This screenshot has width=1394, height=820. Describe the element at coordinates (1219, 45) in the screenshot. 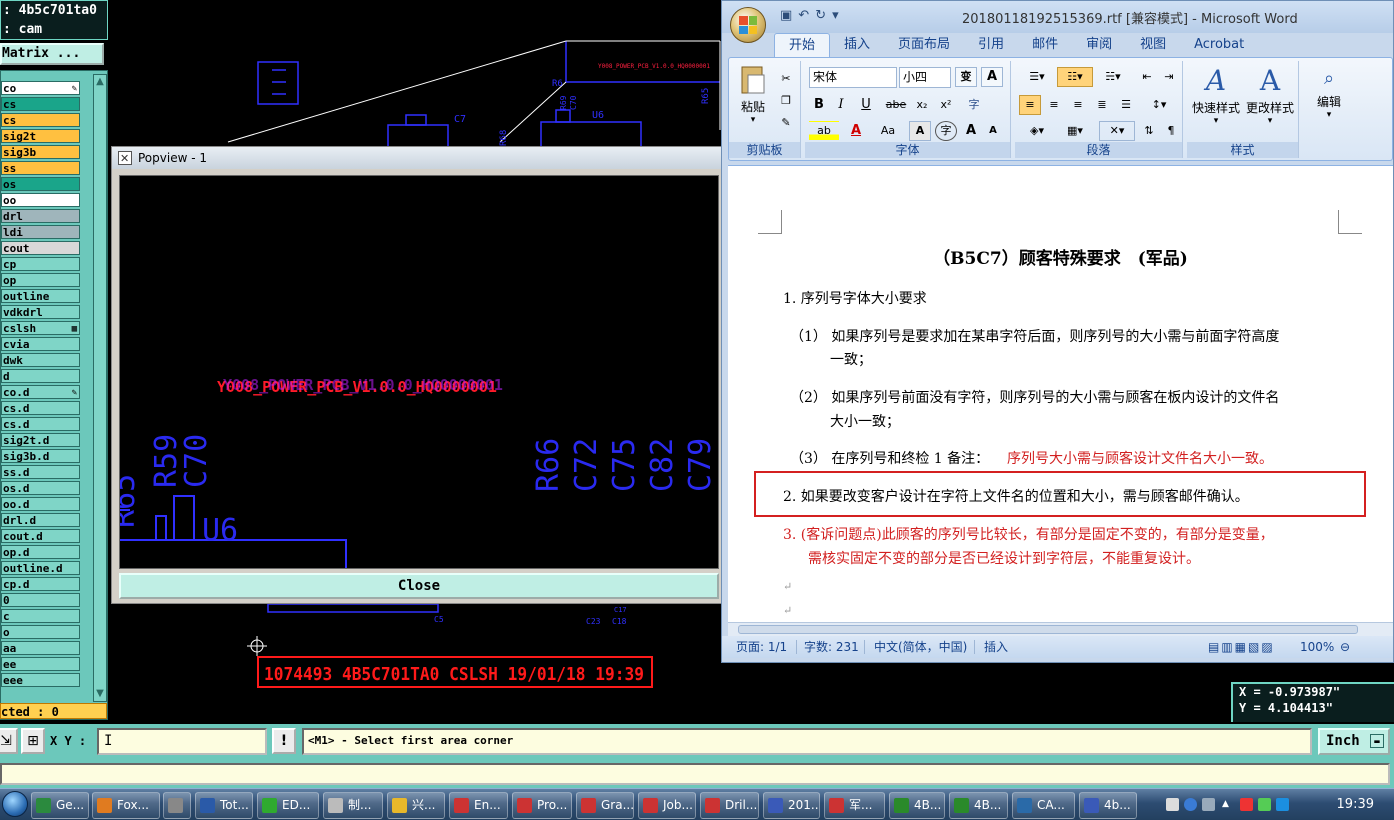

I see `ribbon-tab: Acrobat` at that location.